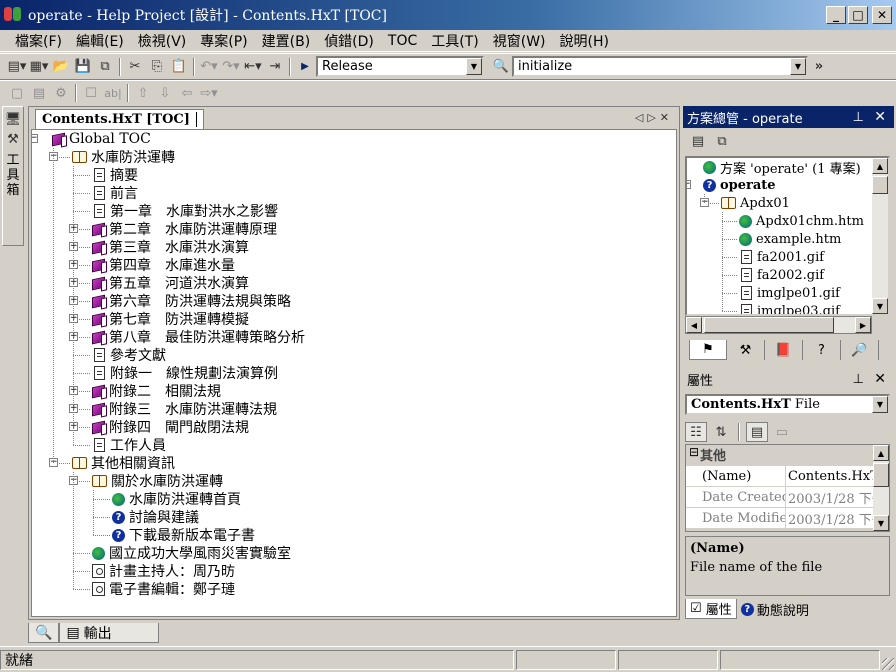  What do you see at coordinates (860, 350) in the screenshot?
I see `tab-search-icon: 🔎` at bounding box center [860, 350].